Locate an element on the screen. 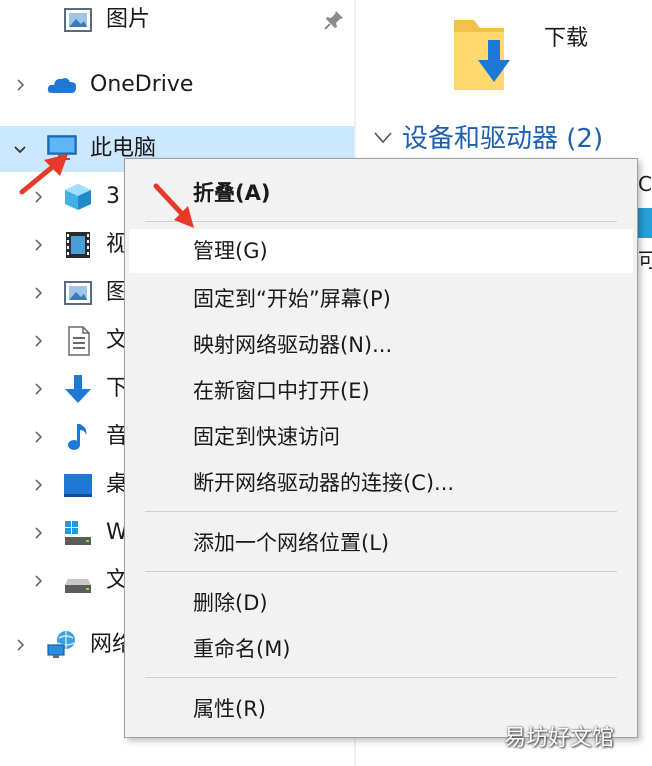  menu-item-collapse: 折叠(A) is located at coordinates (381, 193).